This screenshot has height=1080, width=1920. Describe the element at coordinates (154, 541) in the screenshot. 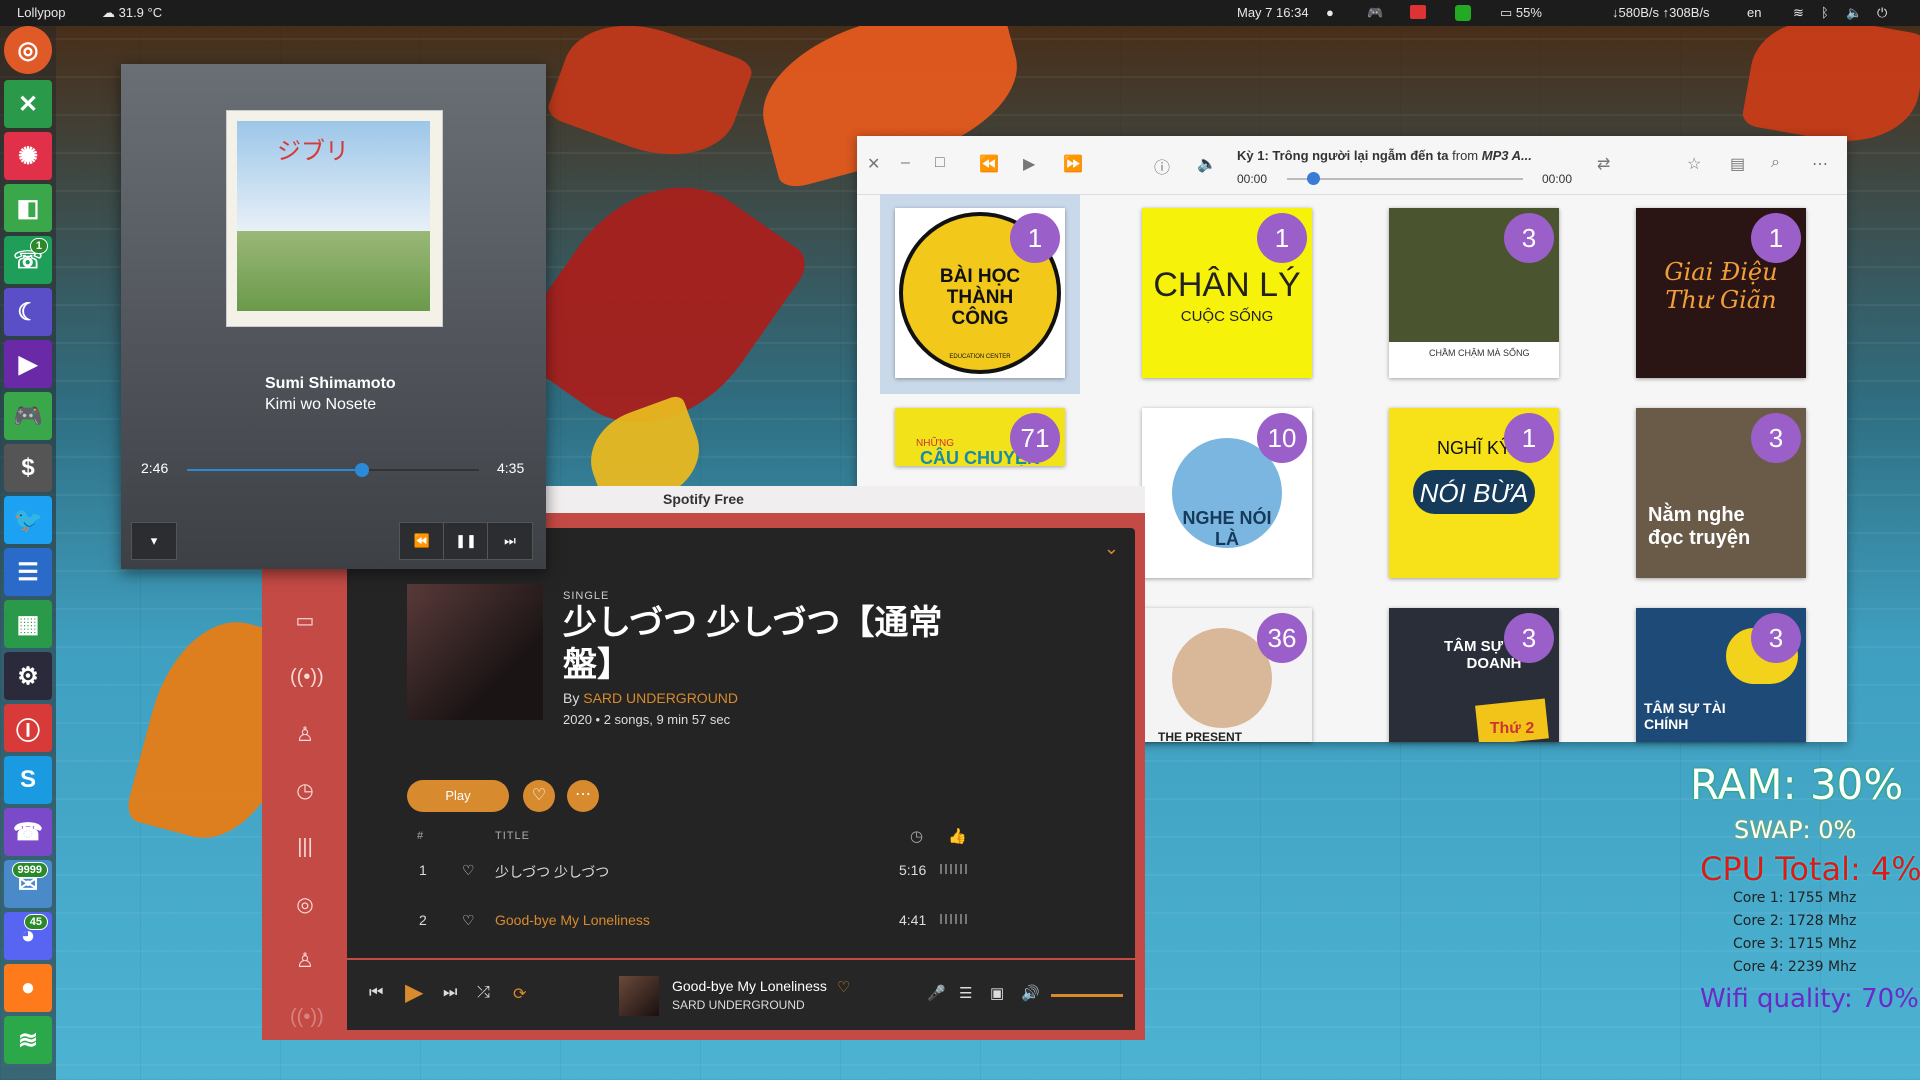

I see `expand-button: ▾` at that location.